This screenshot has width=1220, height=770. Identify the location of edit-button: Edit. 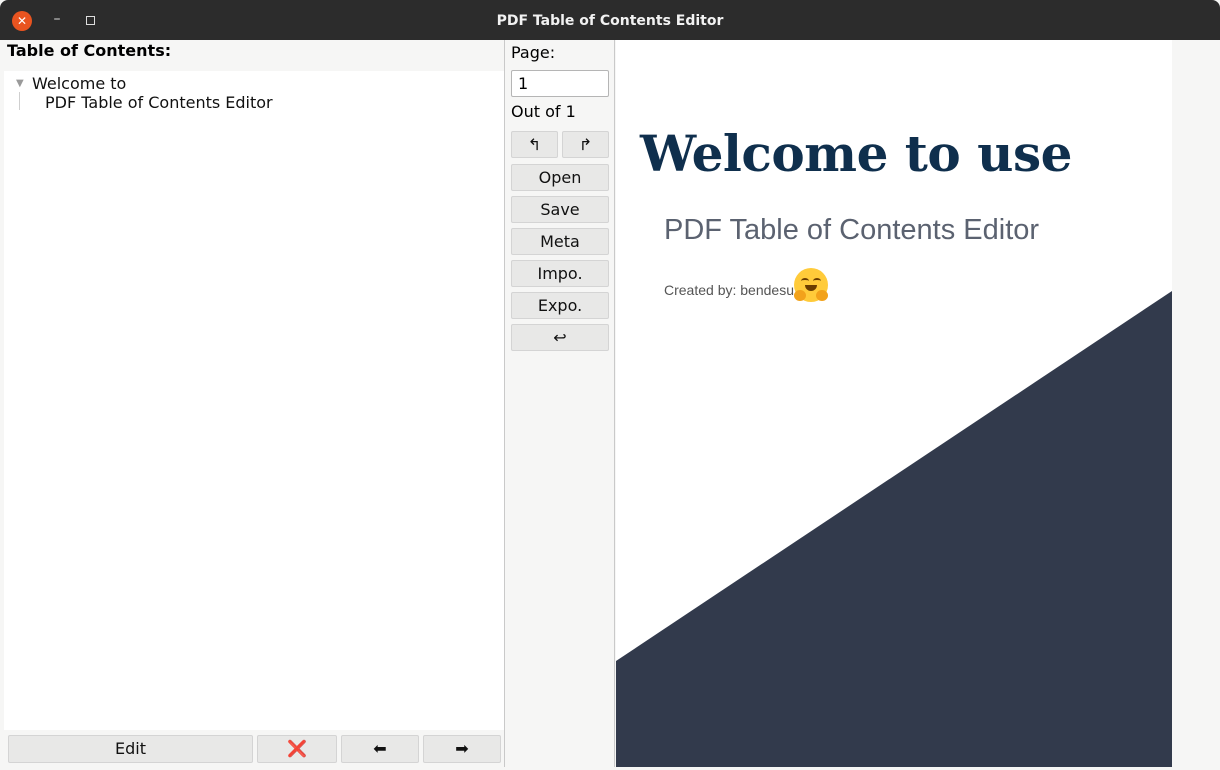
(130, 749).